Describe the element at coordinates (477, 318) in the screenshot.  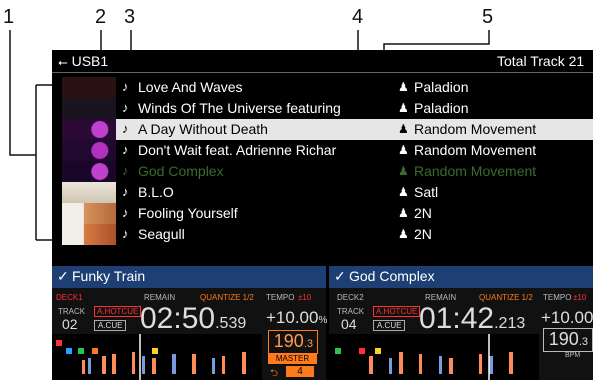
I see `deck2-time-sec: 42` at that location.